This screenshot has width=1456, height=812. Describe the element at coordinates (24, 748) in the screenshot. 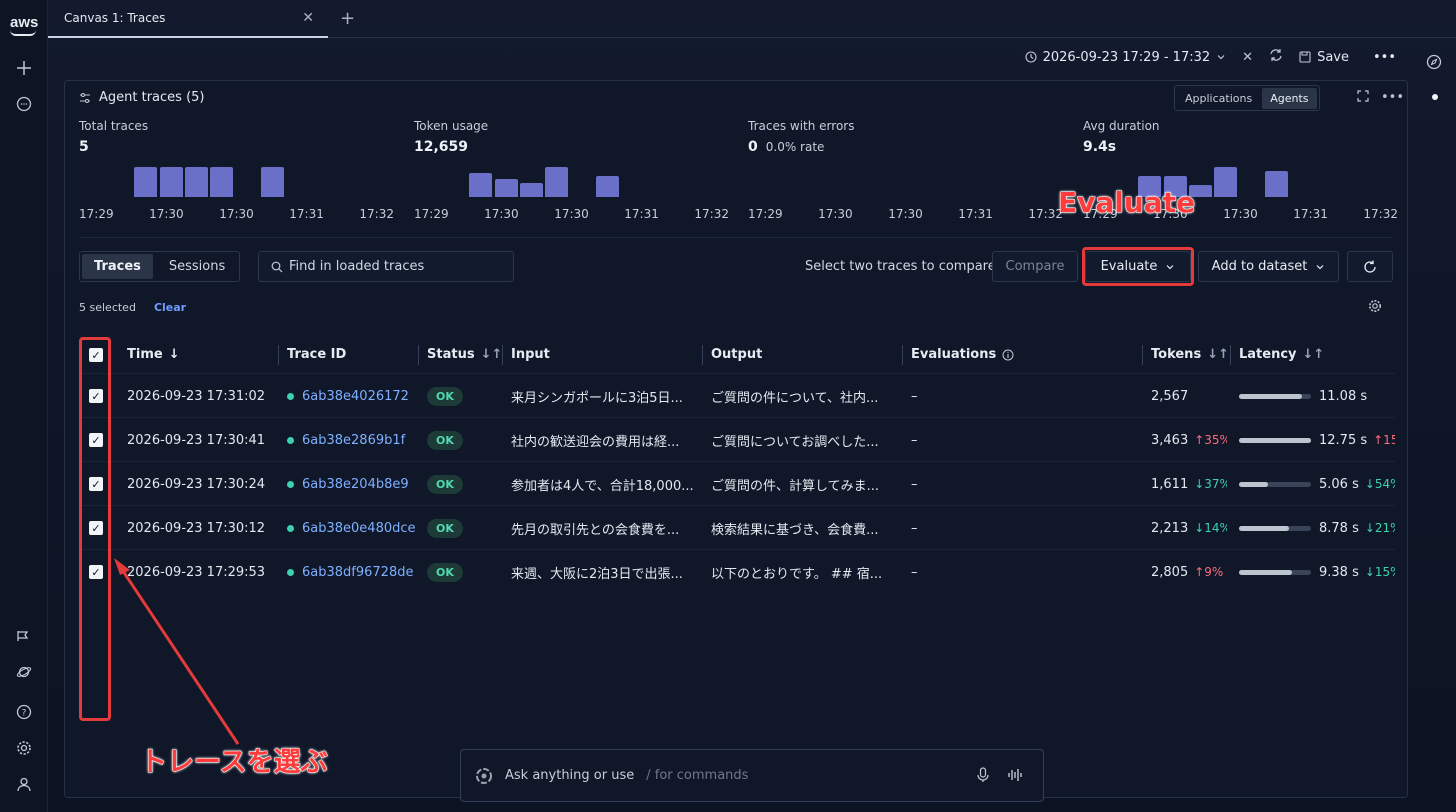

I see `settings-gear-icon` at that location.